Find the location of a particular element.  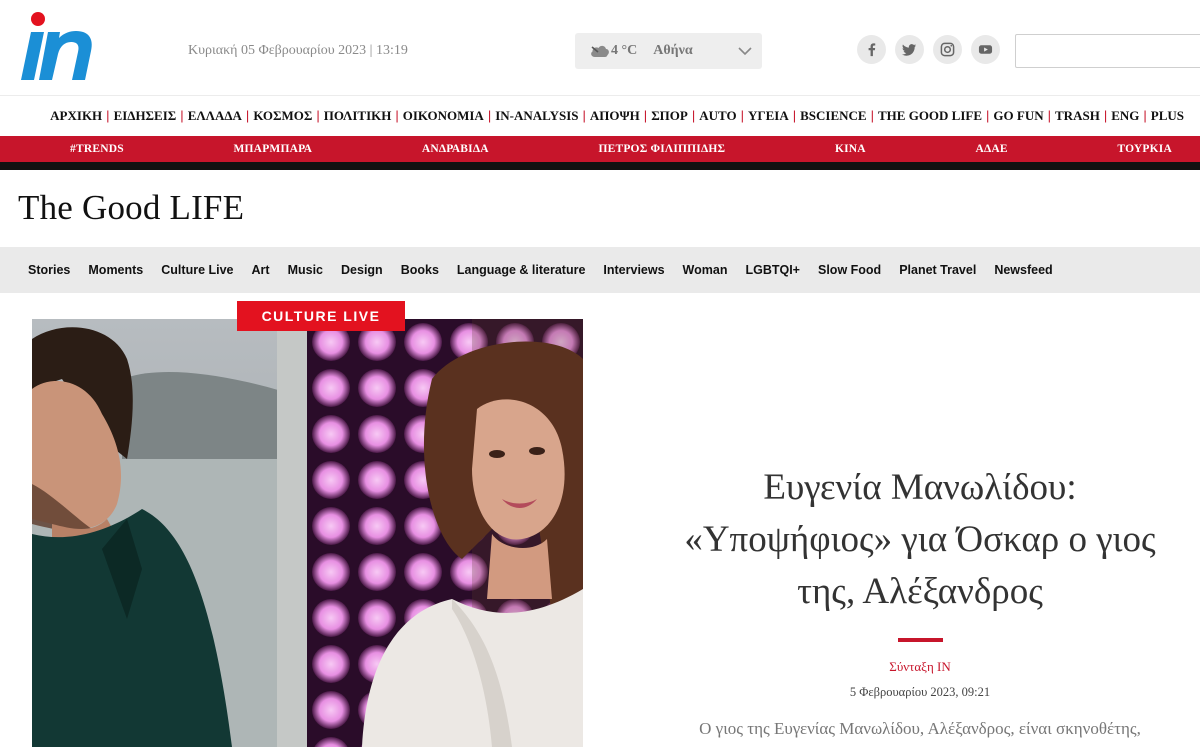

header-divider is located at coordinates (600, 166).